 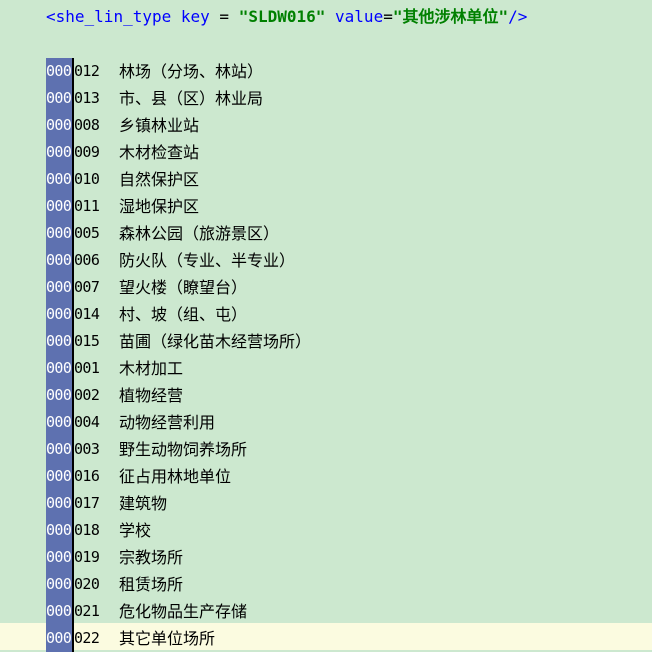 What do you see at coordinates (87, 638) in the screenshot?
I see `code-suffix: 022` at bounding box center [87, 638].